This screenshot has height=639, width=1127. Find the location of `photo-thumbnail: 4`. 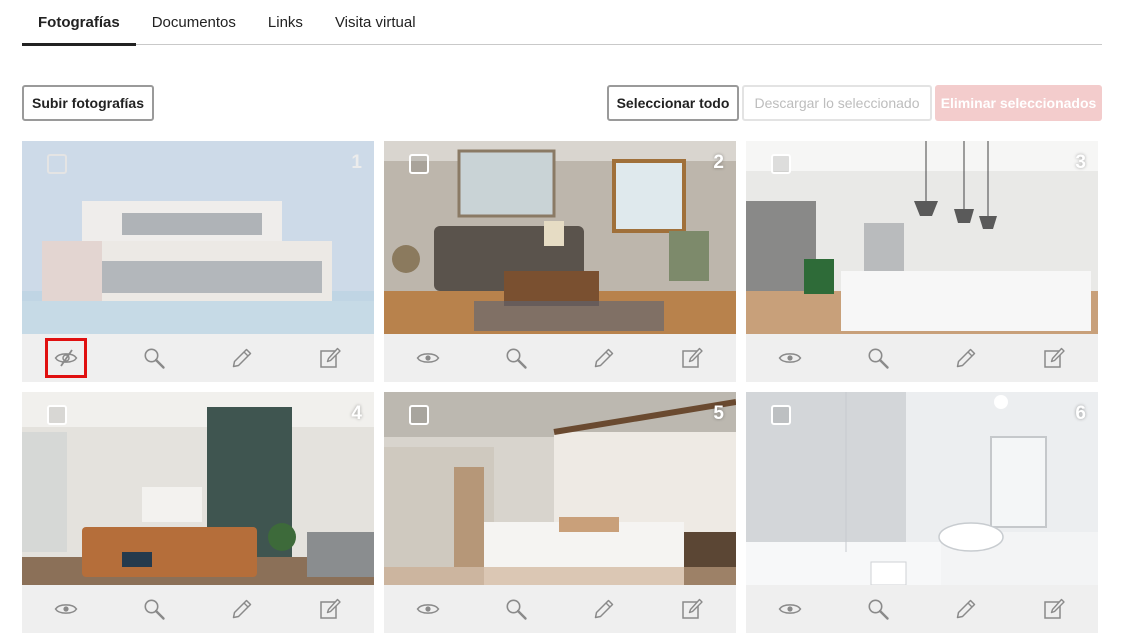

photo-thumbnail: 4 is located at coordinates (198, 488).